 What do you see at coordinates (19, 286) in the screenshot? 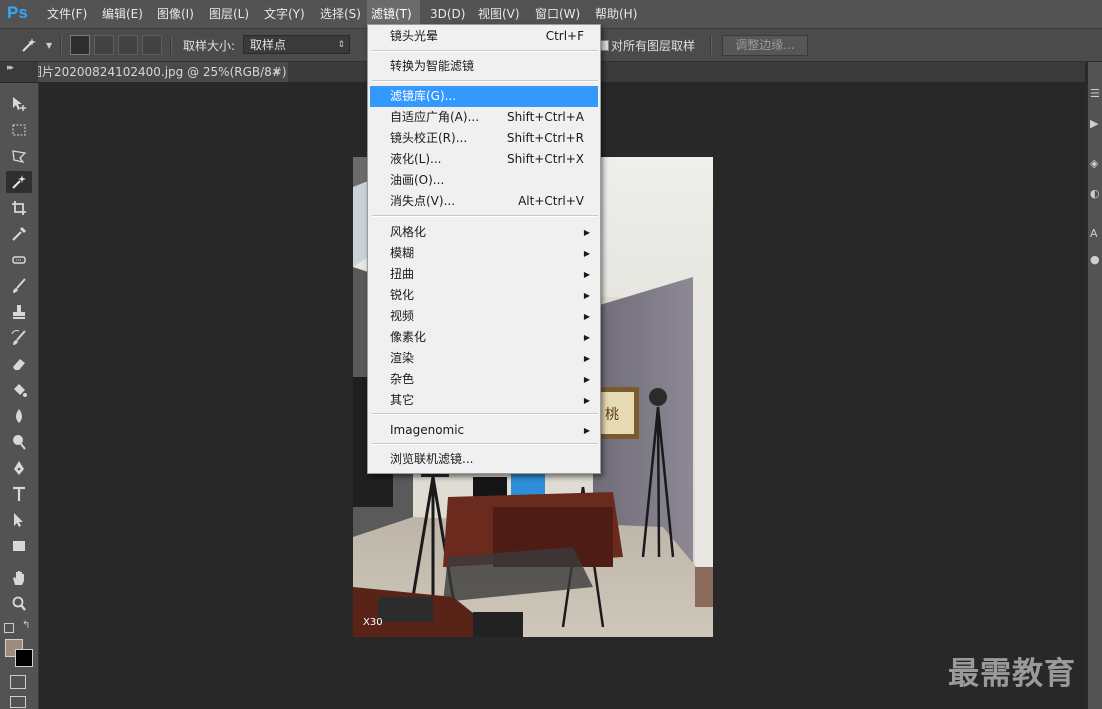
I see `brush-tool-icon` at bounding box center [19, 286].